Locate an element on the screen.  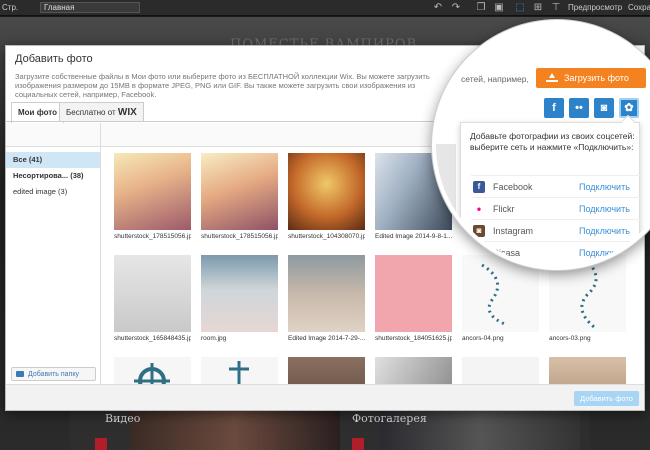
photo-name: shutterstock_184051625.jpg is located at coordinates (413, 338).